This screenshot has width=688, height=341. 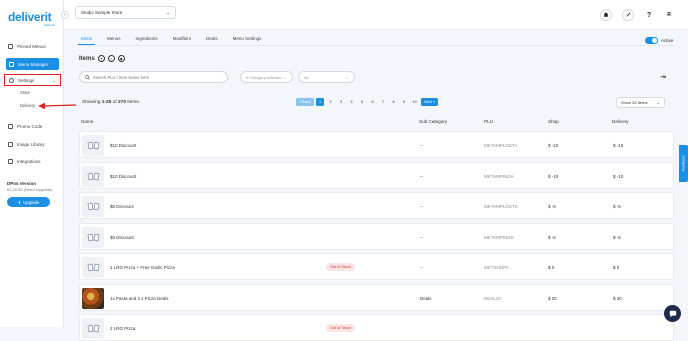 I want to click on sidebar-collapse-button: ‹, so click(x=65, y=15).